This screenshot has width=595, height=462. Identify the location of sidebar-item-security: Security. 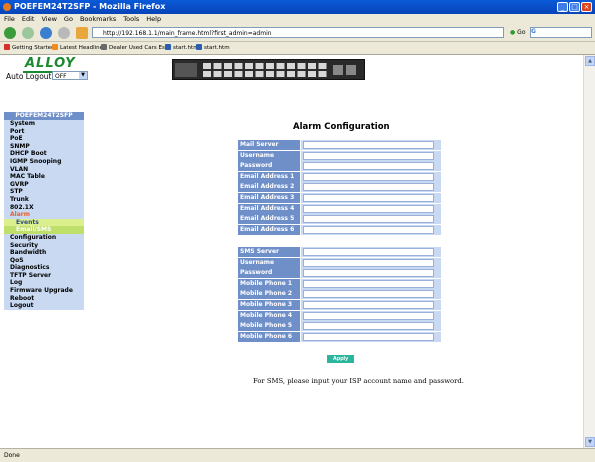
(44, 245).